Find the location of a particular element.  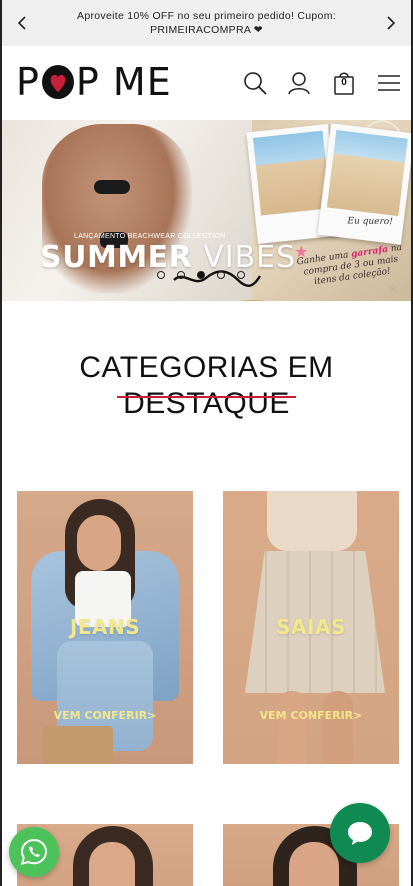

chevron-left-icon is located at coordinates (22, 23).